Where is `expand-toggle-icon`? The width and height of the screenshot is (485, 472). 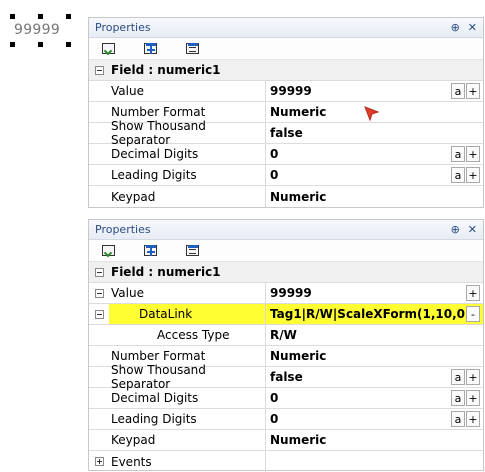
expand-toggle-icon is located at coordinates (99, 461).